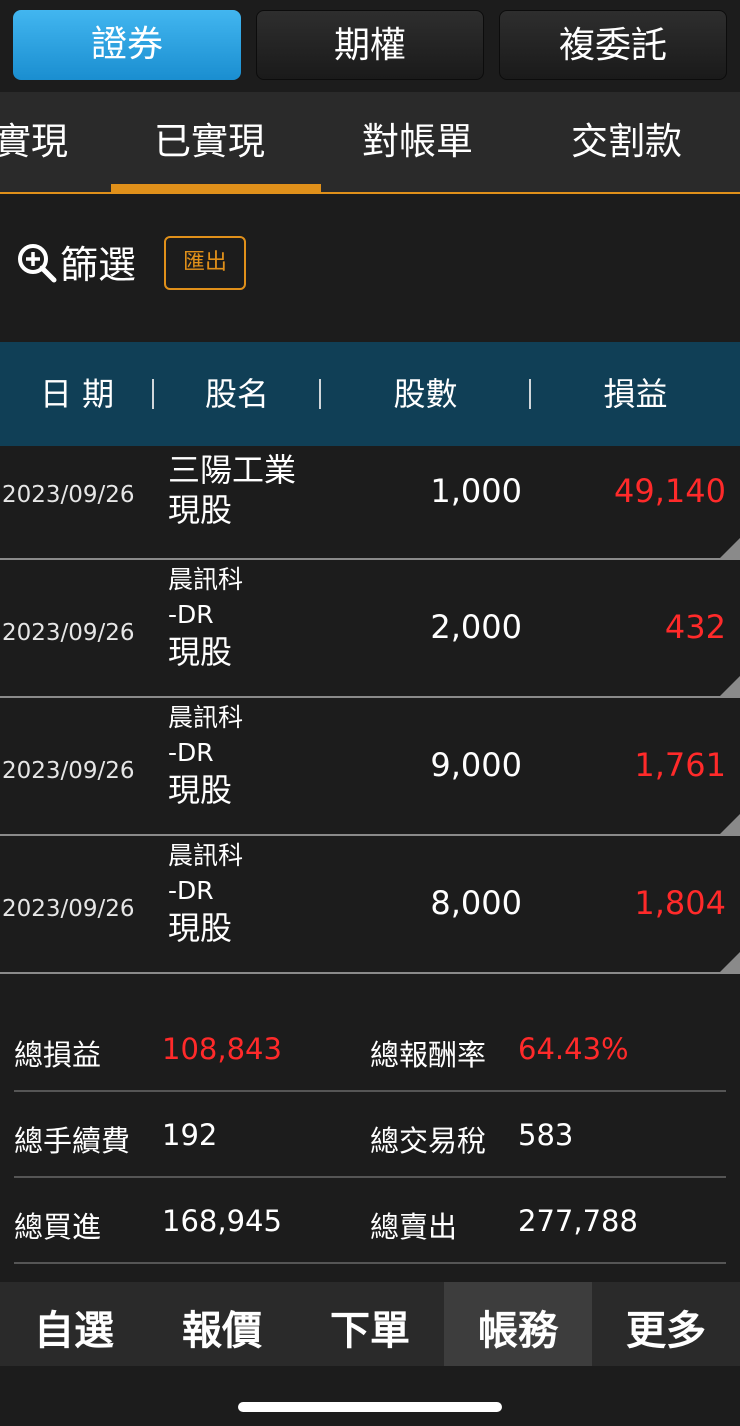 The width and height of the screenshot is (740, 1426). Describe the element at coordinates (190, 1135) in the screenshot. I see `total-fee-value: 192` at that location.